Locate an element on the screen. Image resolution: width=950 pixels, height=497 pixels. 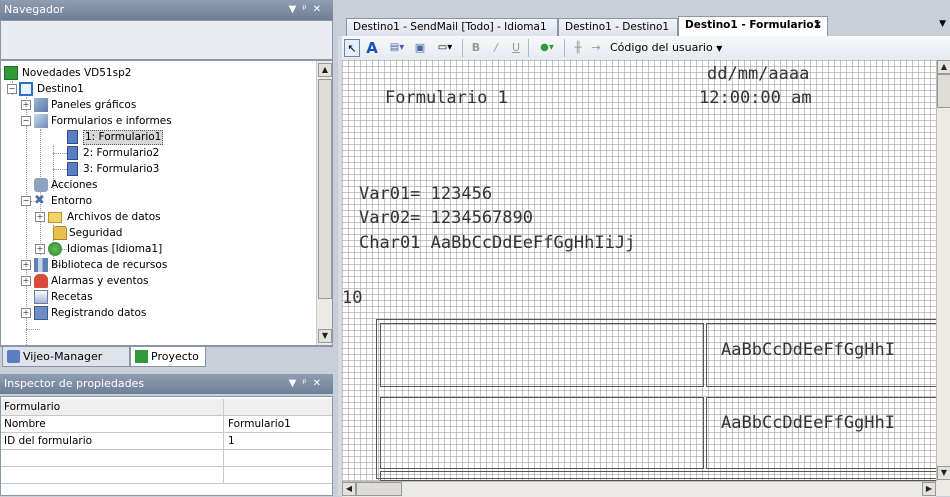
tree-scrollbar: ▲ ▼ is located at coordinates (324, 203).